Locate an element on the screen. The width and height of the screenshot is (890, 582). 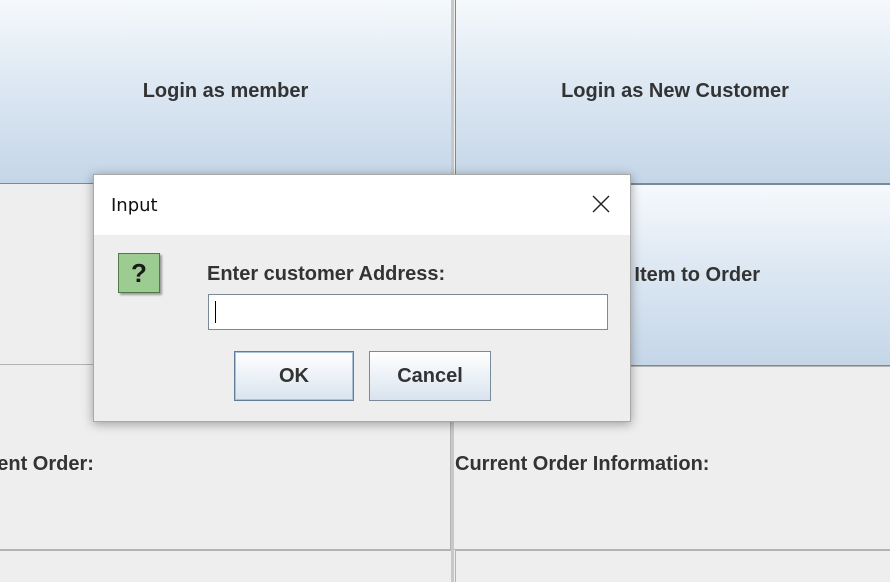
address-input is located at coordinates (408, 312).